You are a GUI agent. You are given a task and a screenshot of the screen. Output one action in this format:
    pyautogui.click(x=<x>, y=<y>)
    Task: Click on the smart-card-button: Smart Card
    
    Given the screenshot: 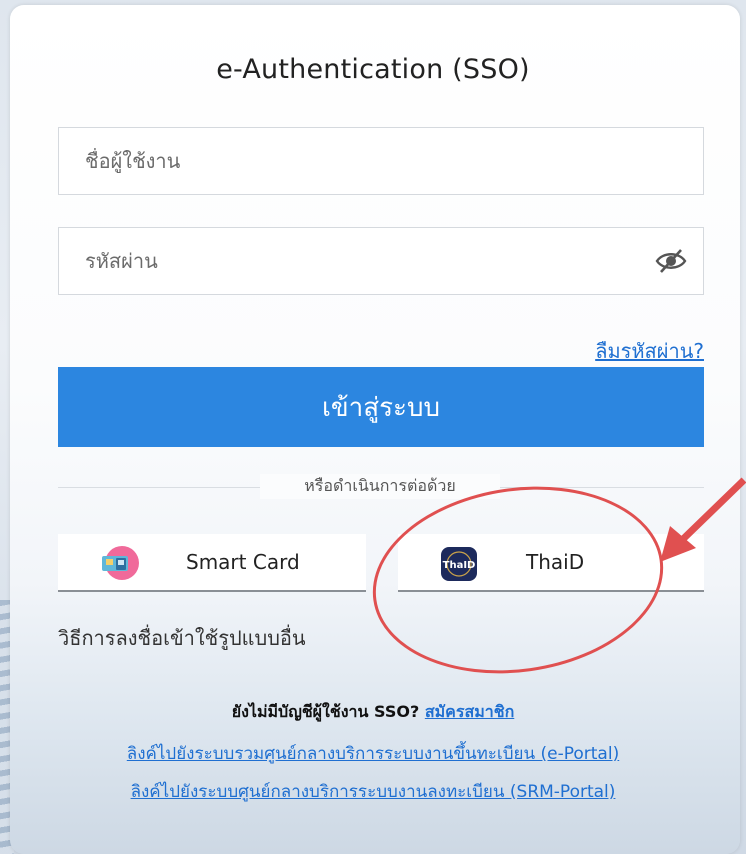 What is the action you would take?
    pyautogui.click(x=212, y=563)
    